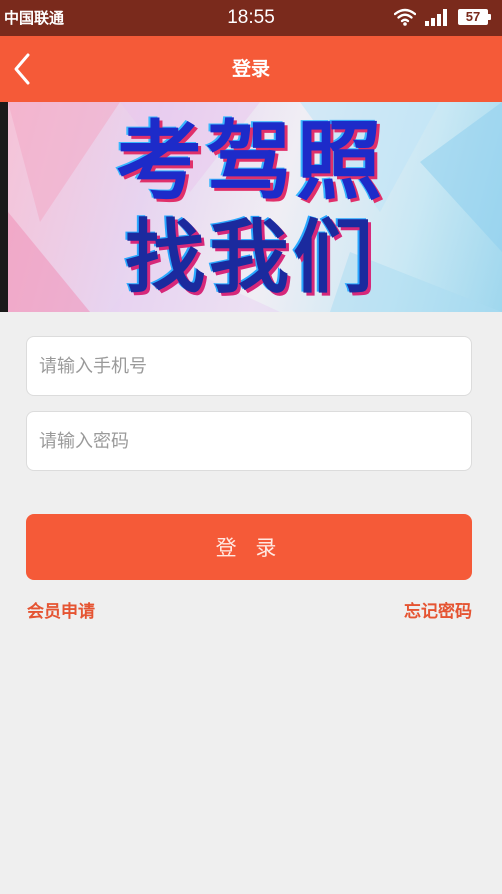 This screenshot has width=502, height=894. I want to click on register-link: 会员申请, so click(61, 612).